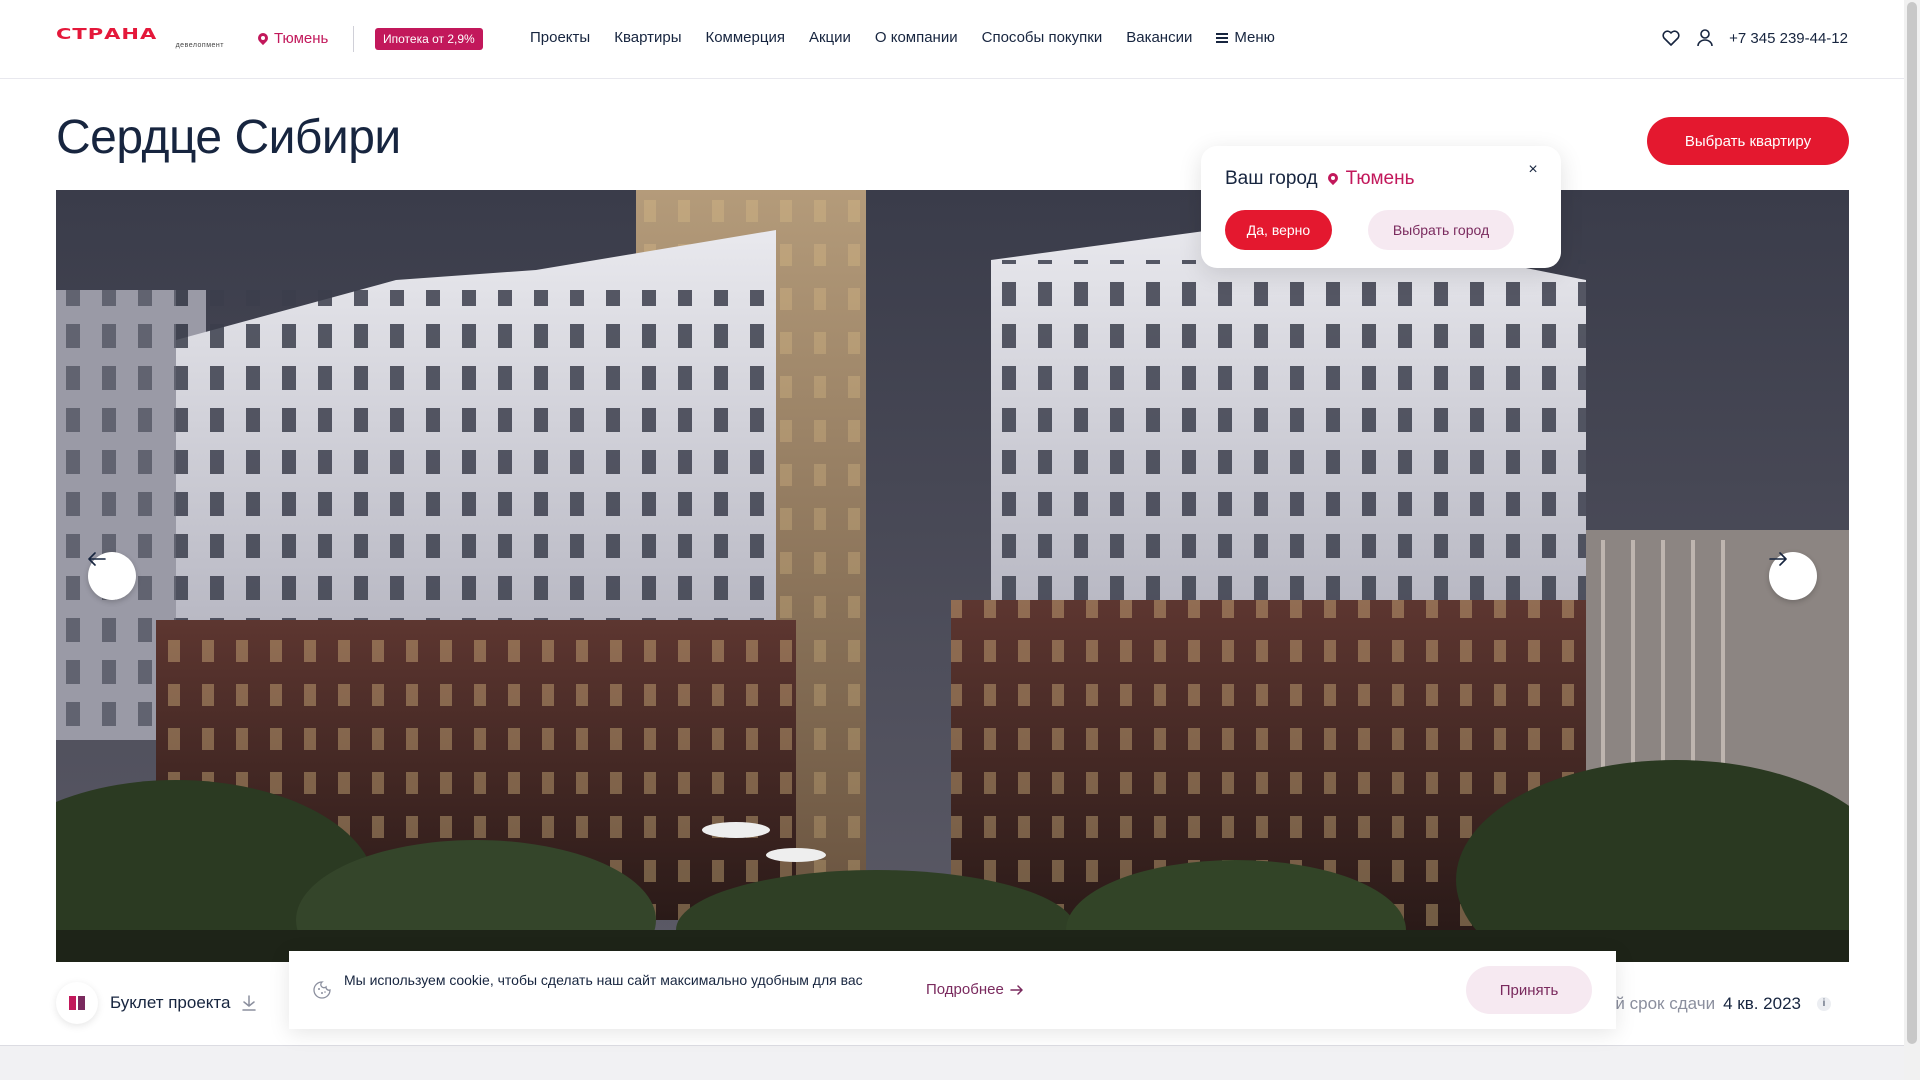 The width and height of the screenshot is (1920, 1080). What do you see at coordinates (744, 37) in the screenshot?
I see `nav-commerce: Коммерция` at bounding box center [744, 37].